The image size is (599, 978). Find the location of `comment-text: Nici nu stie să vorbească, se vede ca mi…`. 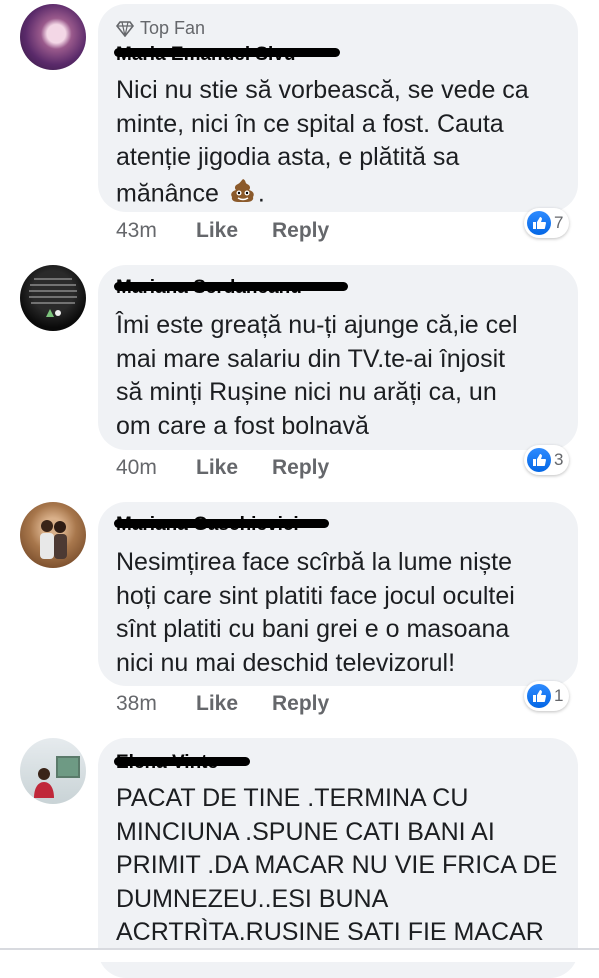

comment-text: Nici nu stie să vorbească, se vede ca mi… is located at coordinates (338, 144).